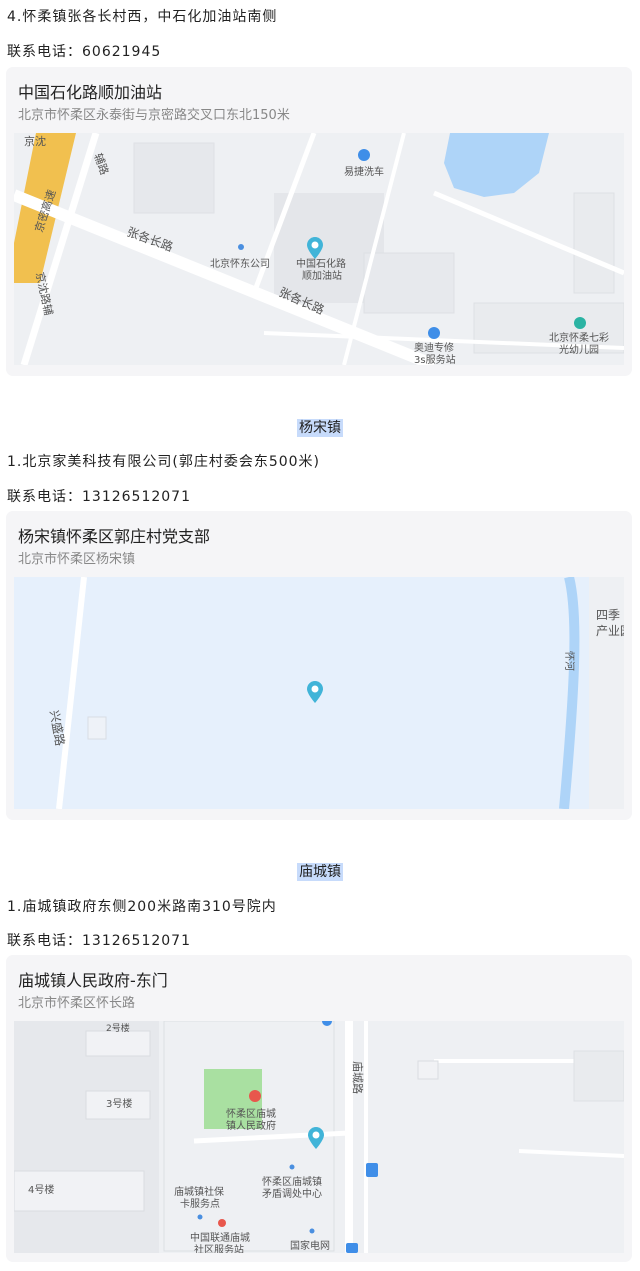 The image size is (640, 1271). Describe the element at coordinates (219, 1248) in the screenshot. I see `map-label: 社区服务站` at that location.